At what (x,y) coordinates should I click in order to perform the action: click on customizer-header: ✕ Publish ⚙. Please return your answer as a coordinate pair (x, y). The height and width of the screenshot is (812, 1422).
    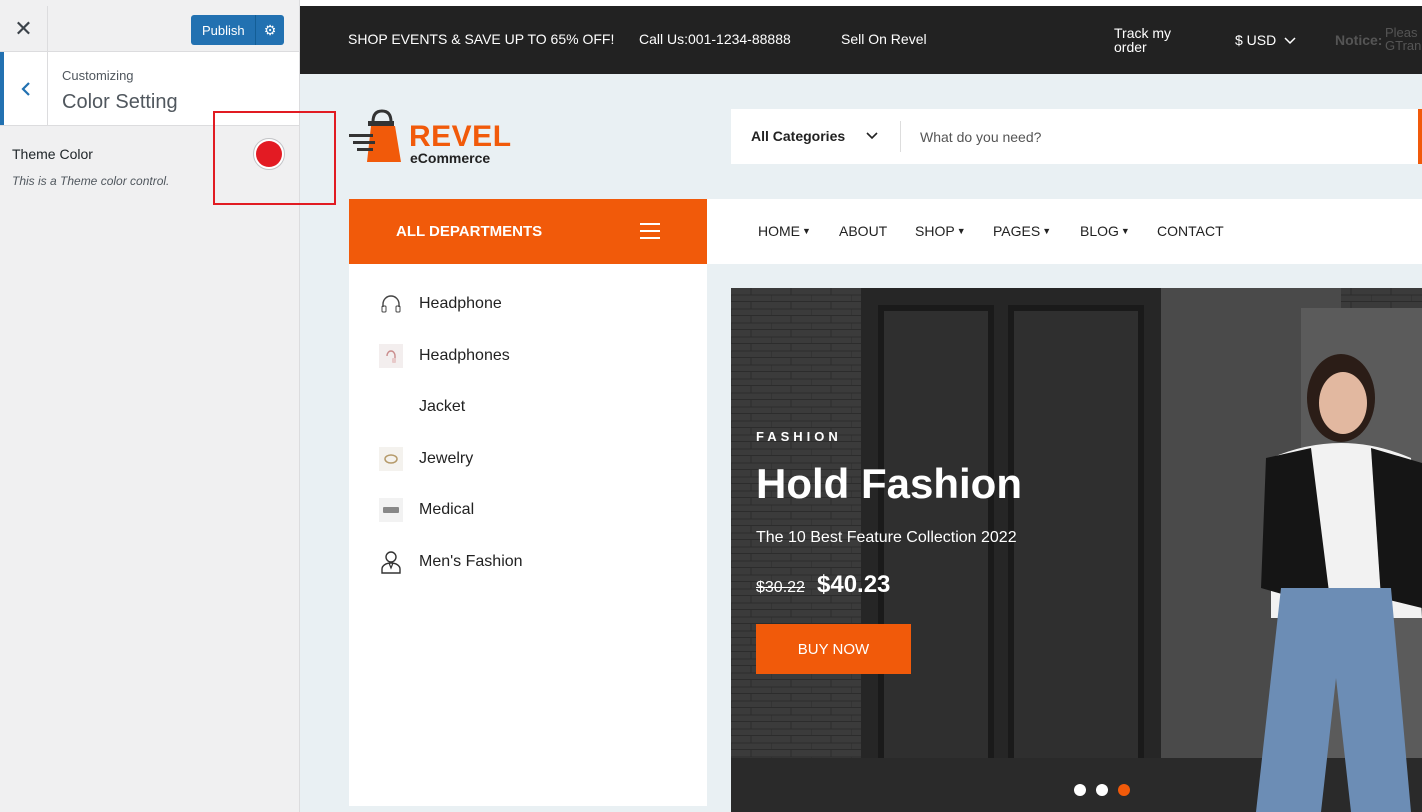
    Looking at the image, I should click on (149, 26).